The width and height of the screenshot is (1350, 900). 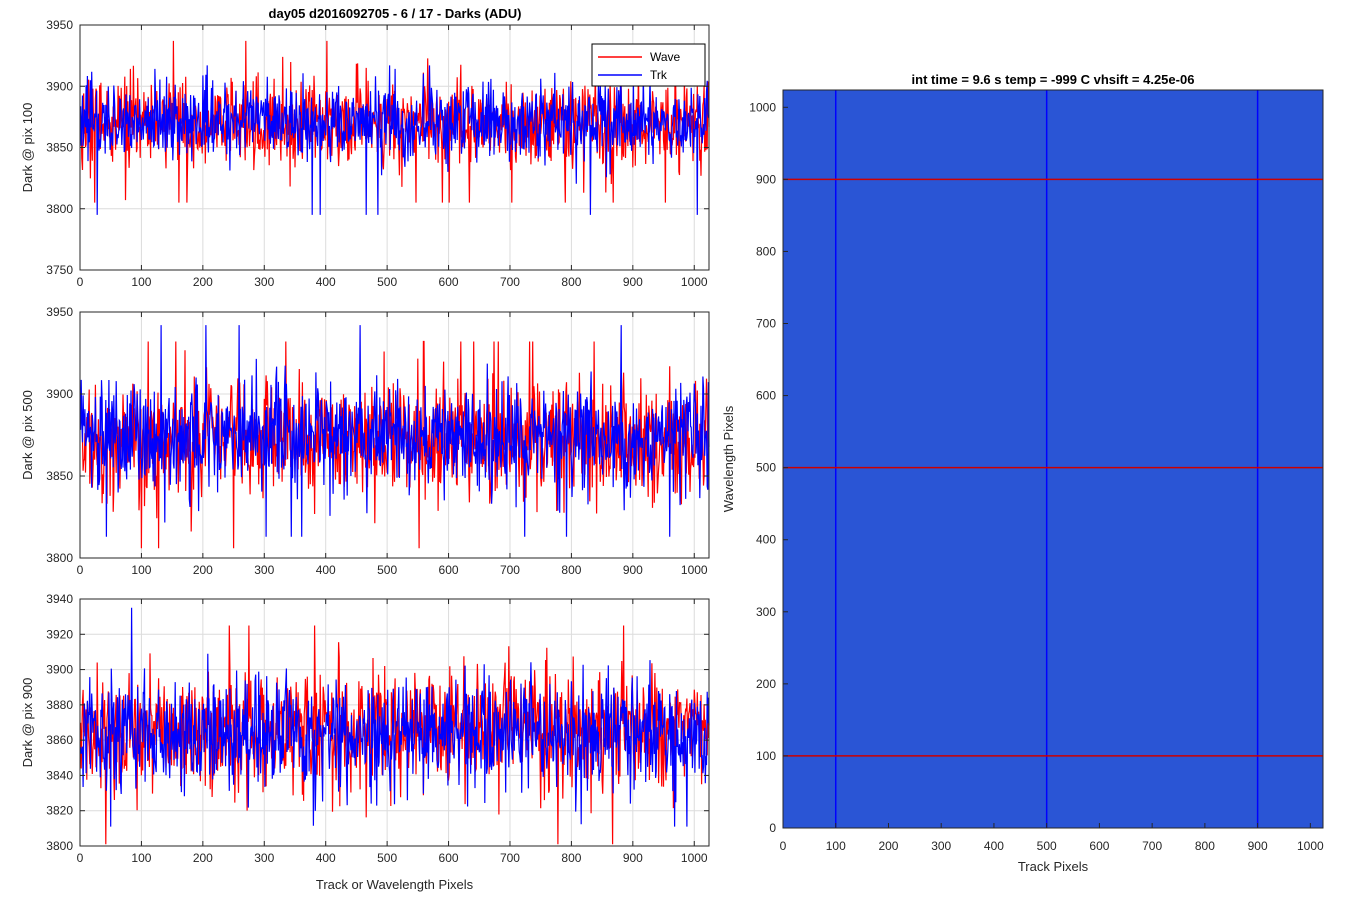 I want to click on image-x-tick-label: 700, so click(x=1152, y=846).